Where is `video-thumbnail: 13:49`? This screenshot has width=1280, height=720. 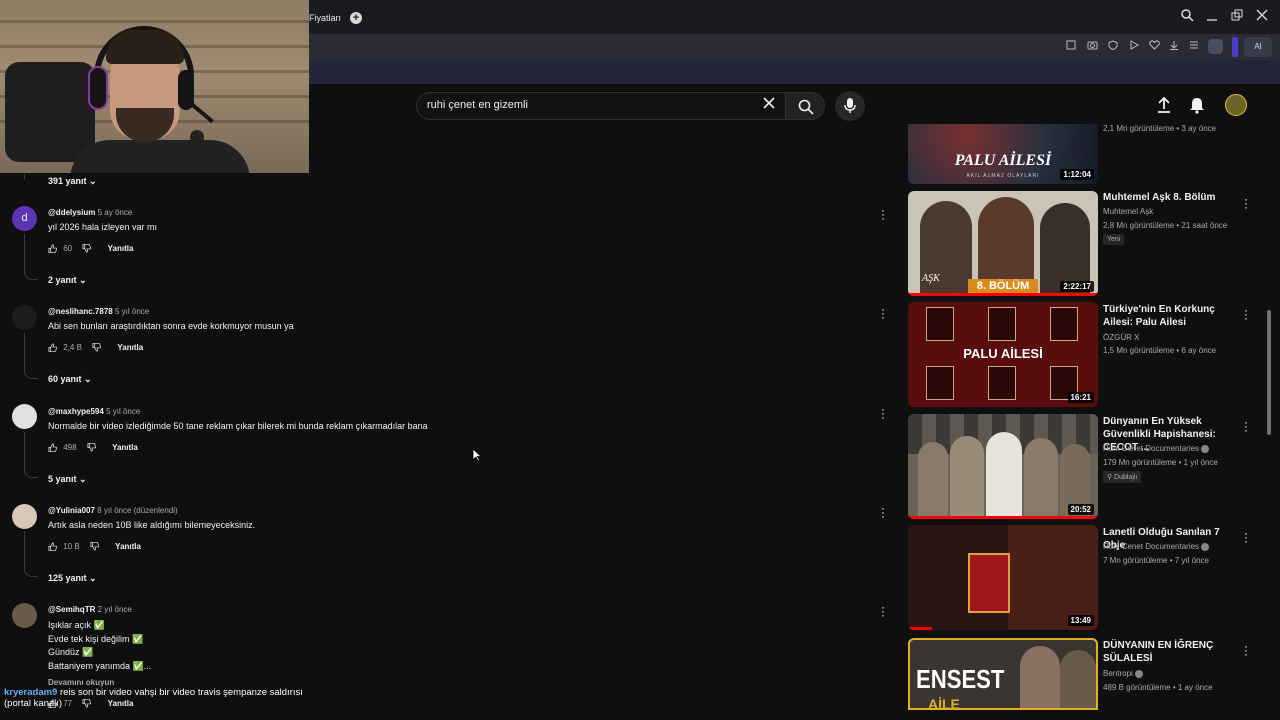 video-thumbnail: 13:49 is located at coordinates (1003, 577).